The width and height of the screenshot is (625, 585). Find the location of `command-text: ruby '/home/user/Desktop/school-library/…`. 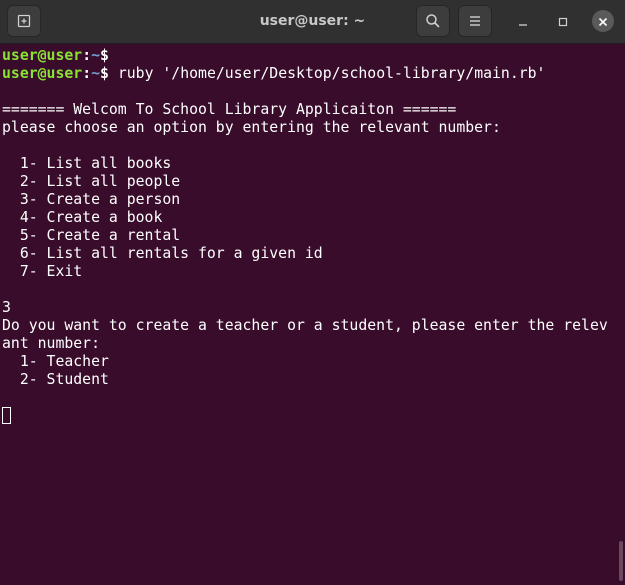

command-text: ruby '/home/user/Desktop/school-library/… is located at coordinates (327, 73).